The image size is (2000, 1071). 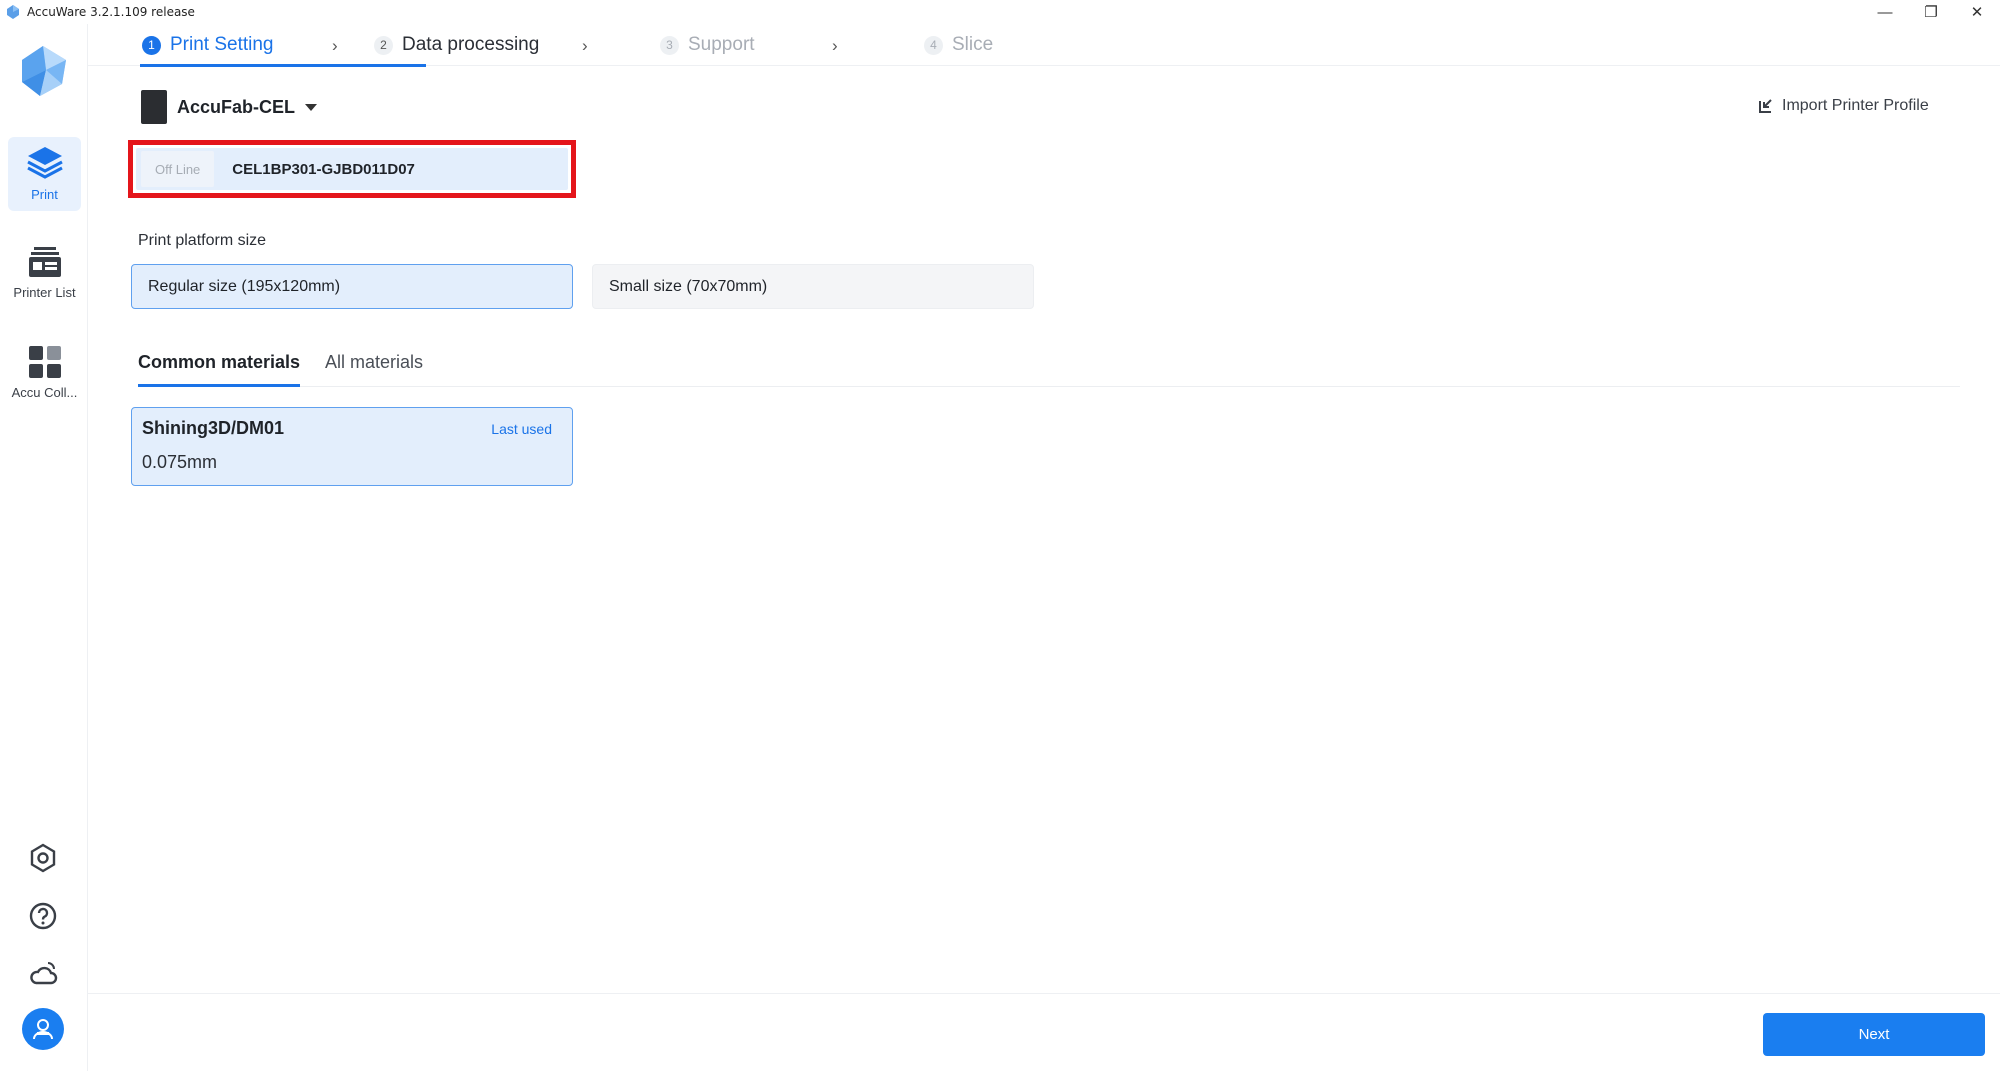 I want to click on help-icon, so click(x=43, y=916).